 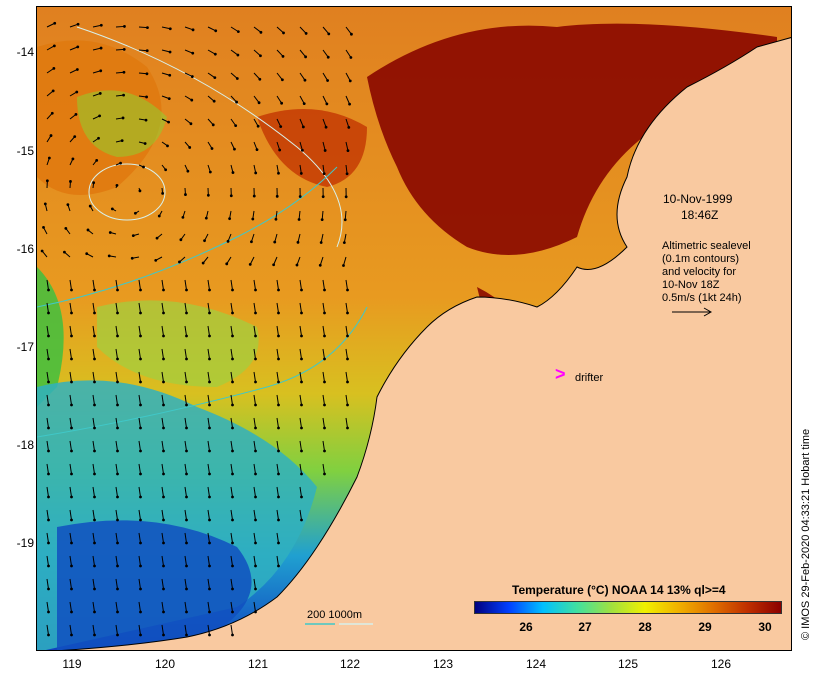 I want to click on x-axis-label: 122, so click(x=350, y=664).